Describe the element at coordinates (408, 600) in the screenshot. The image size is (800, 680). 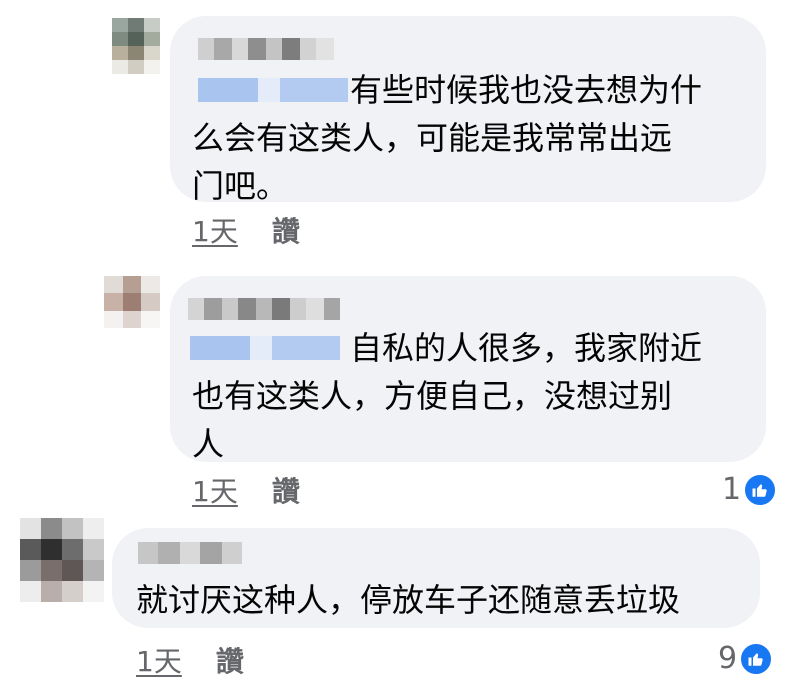
I see `comment-text: 就讨厌这种人，停放车子还随意丢垃圾` at that location.